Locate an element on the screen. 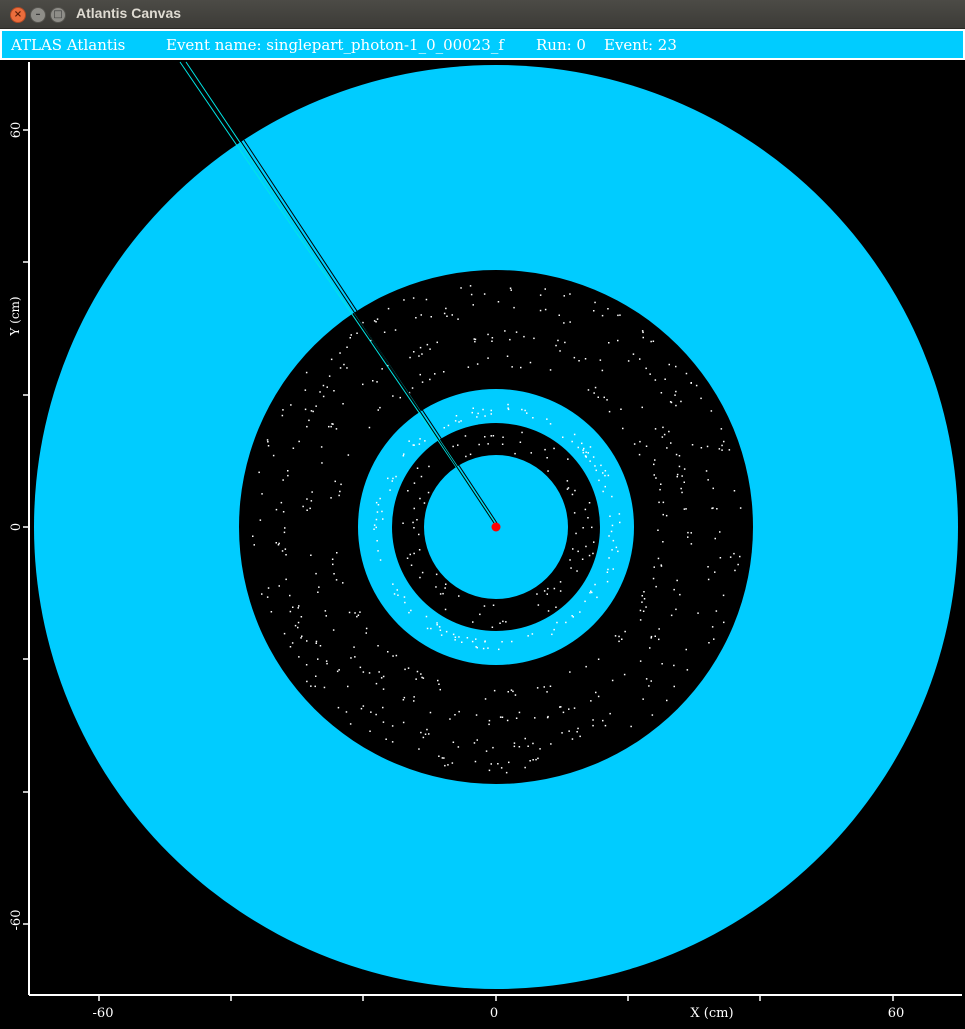 The width and height of the screenshot is (965, 1029). title-bar: × – □ Atlantis Canvas is located at coordinates (482, 14).